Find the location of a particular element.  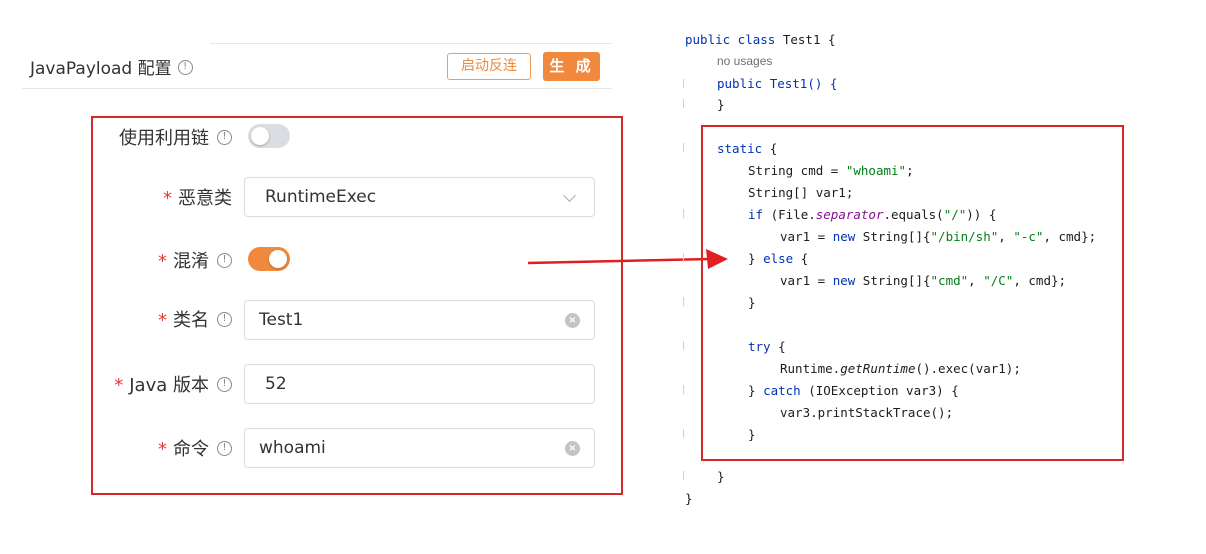

use-chain-label: 使用利用链! is located at coordinates (175, 137).